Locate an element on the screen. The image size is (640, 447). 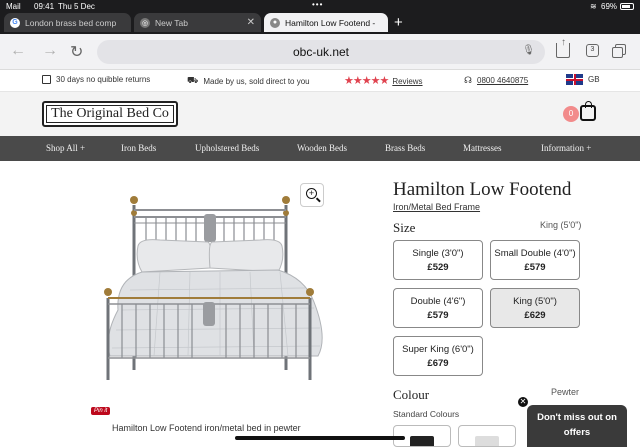
battery-icon is located at coordinates (627, 6).